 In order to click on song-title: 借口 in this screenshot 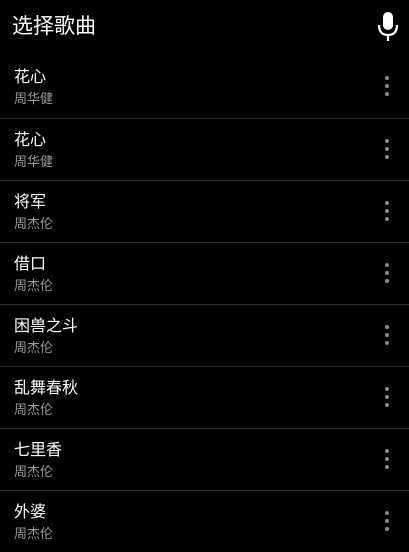, I will do `click(30, 263)`.